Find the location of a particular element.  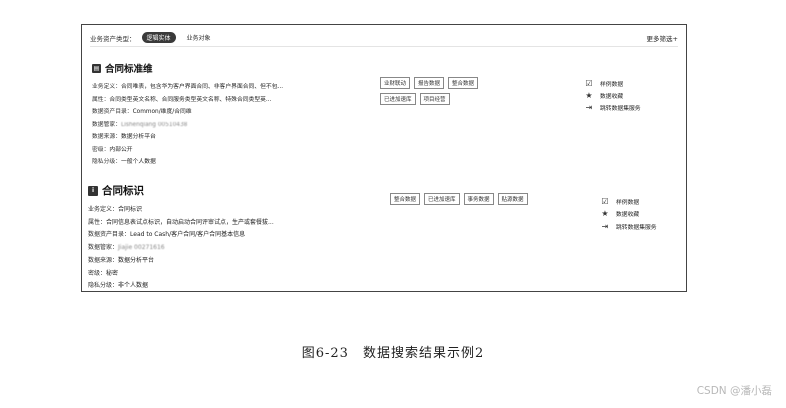

asset-type-filter-bar: 业务资产类型： 逻辑实体 业务对象 更多筛选+ is located at coordinates (384, 39).